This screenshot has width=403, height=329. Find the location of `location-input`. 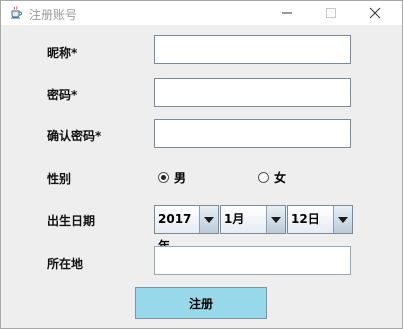

location-input is located at coordinates (252, 260).